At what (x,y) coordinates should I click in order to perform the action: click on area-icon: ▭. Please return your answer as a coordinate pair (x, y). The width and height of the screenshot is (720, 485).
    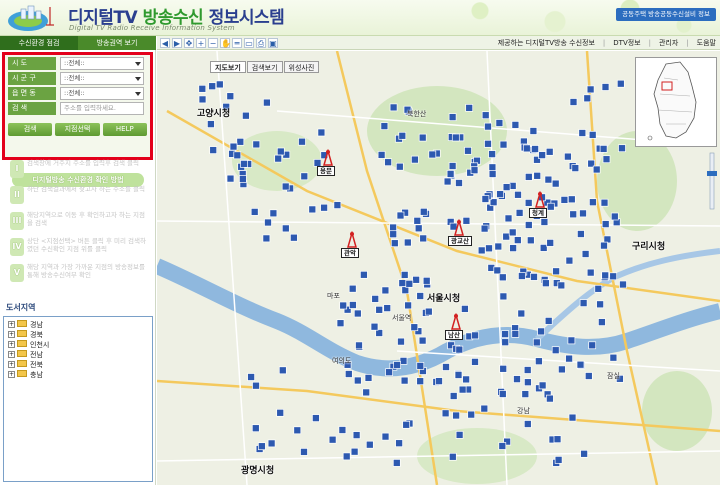
    Looking at the image, I should click on (249, 43).